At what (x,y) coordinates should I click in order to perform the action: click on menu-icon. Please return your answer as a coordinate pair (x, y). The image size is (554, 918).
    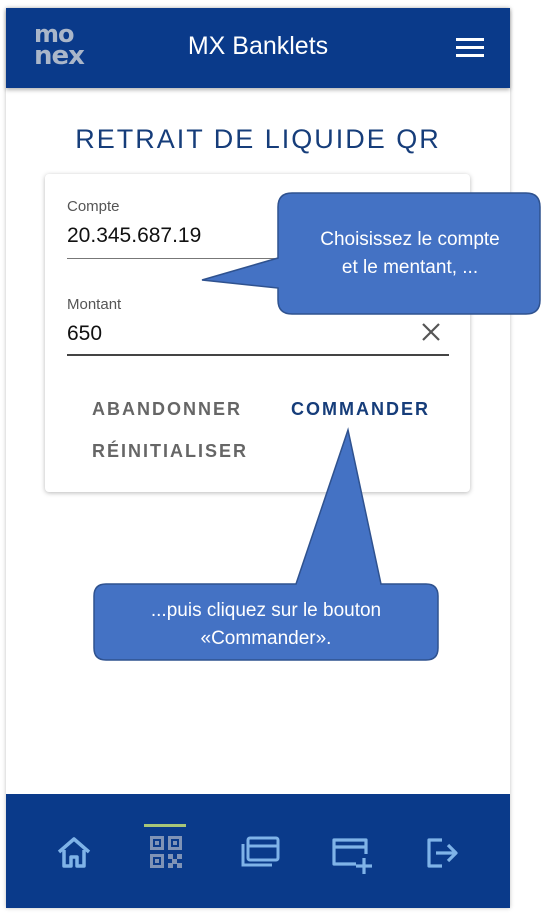
    Looking at the image, I should click on (470, 48).